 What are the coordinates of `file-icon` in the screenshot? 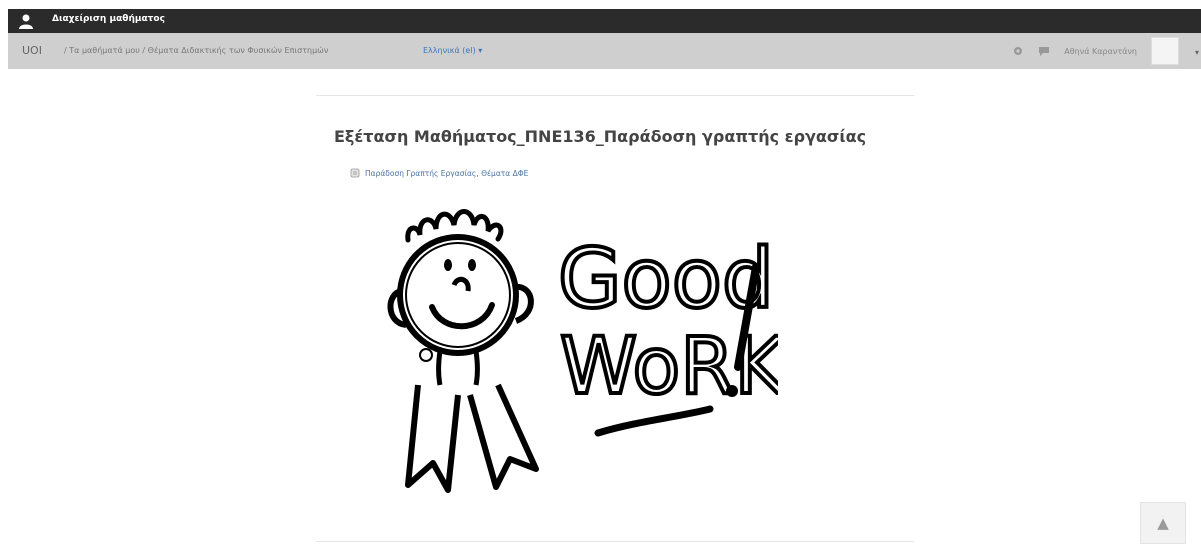 It's located at (355, 173).